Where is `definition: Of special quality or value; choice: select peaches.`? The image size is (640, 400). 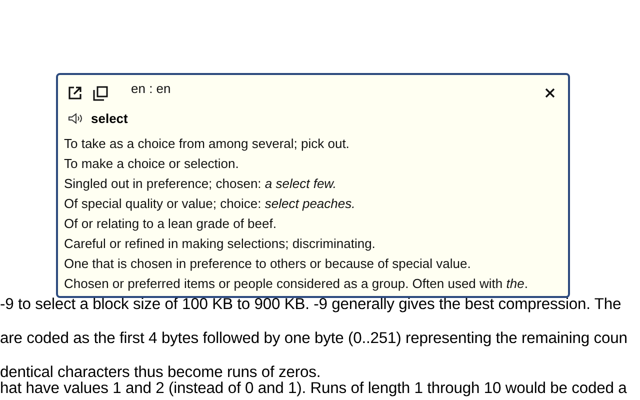 definition: Of special quality or value; choice: select peaches. is located at coordinates (210, 204).